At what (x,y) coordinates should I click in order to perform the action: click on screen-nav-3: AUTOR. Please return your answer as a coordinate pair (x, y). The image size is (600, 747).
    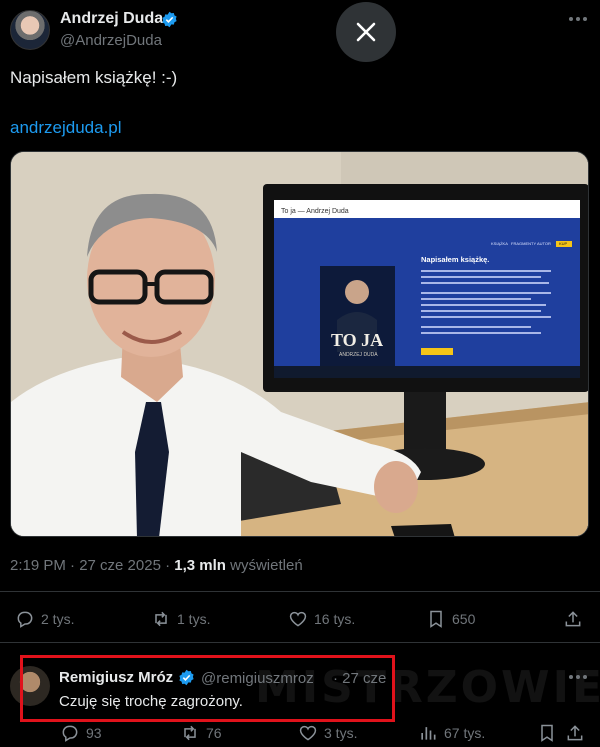
    Looking at the image, I should click on (544, 243).